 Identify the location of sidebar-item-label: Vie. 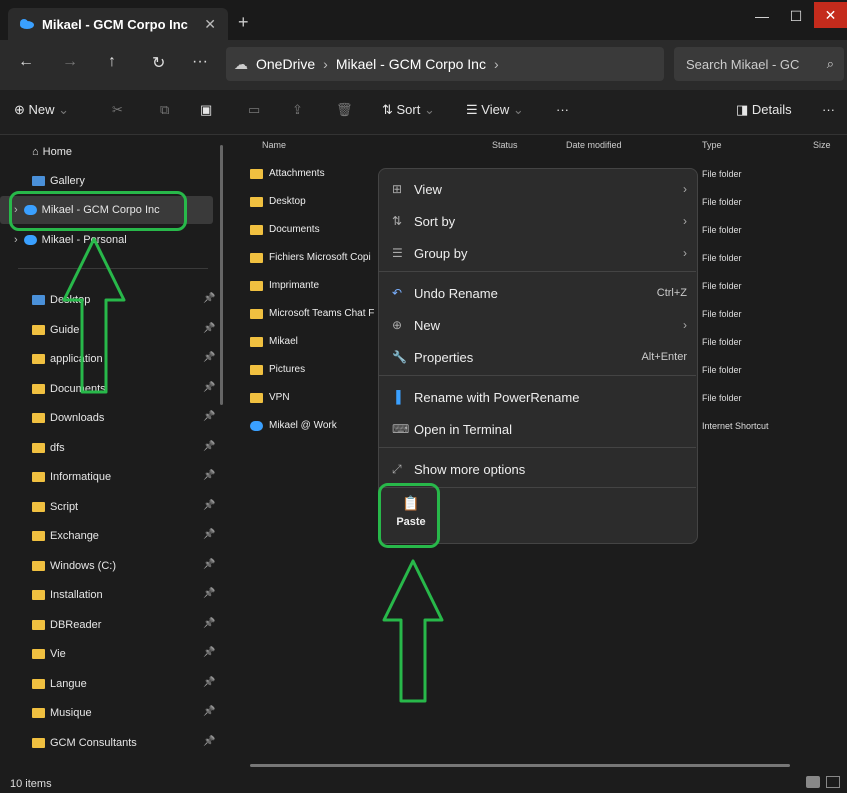
(58, 654).